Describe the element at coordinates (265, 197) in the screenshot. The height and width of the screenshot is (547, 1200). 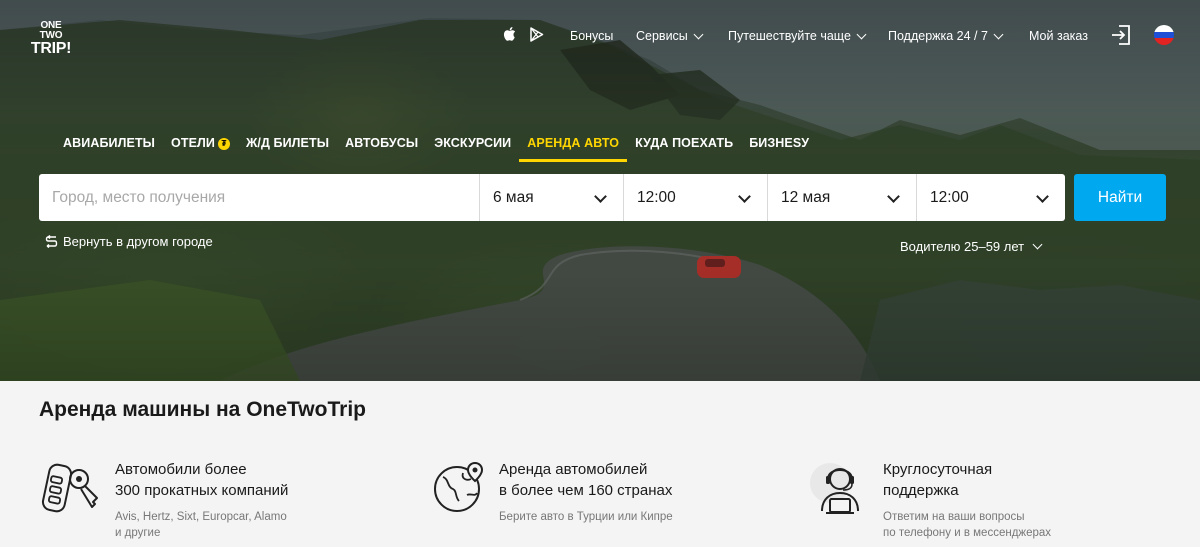
I see `pickup-location-input` at that location.